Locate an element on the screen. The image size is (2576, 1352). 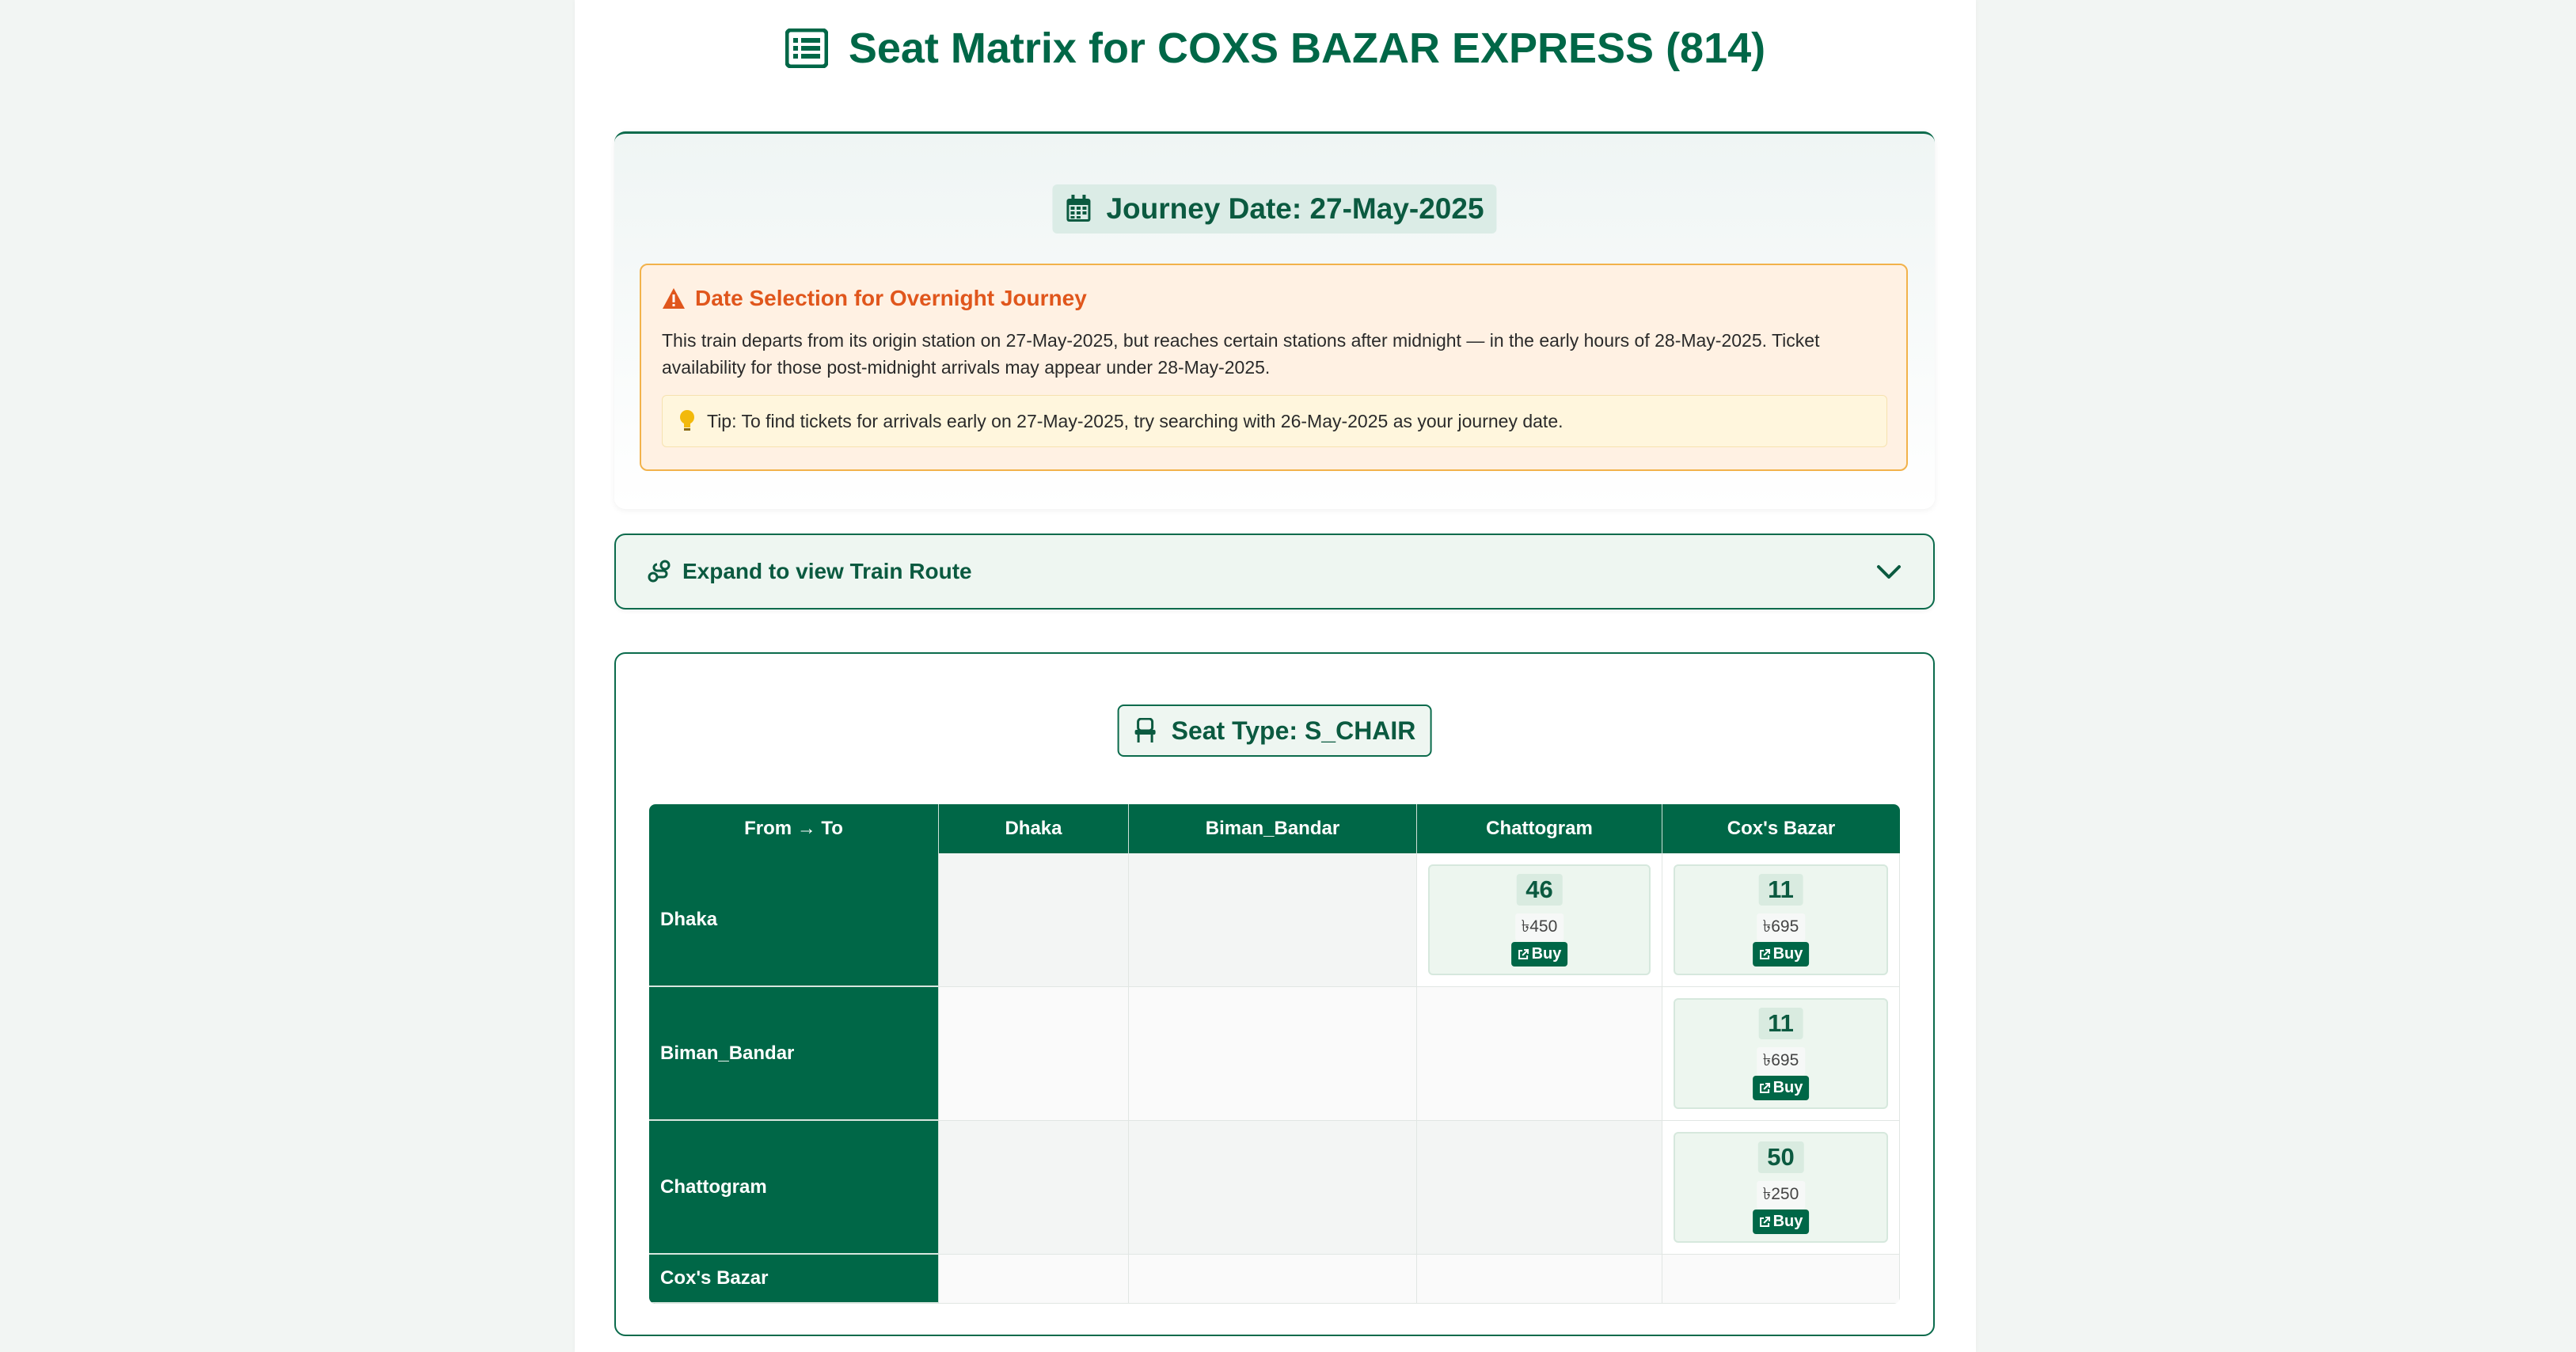
seat-type-text: Seat Type: S_CHAIR is located at coordinates (1293, 730).